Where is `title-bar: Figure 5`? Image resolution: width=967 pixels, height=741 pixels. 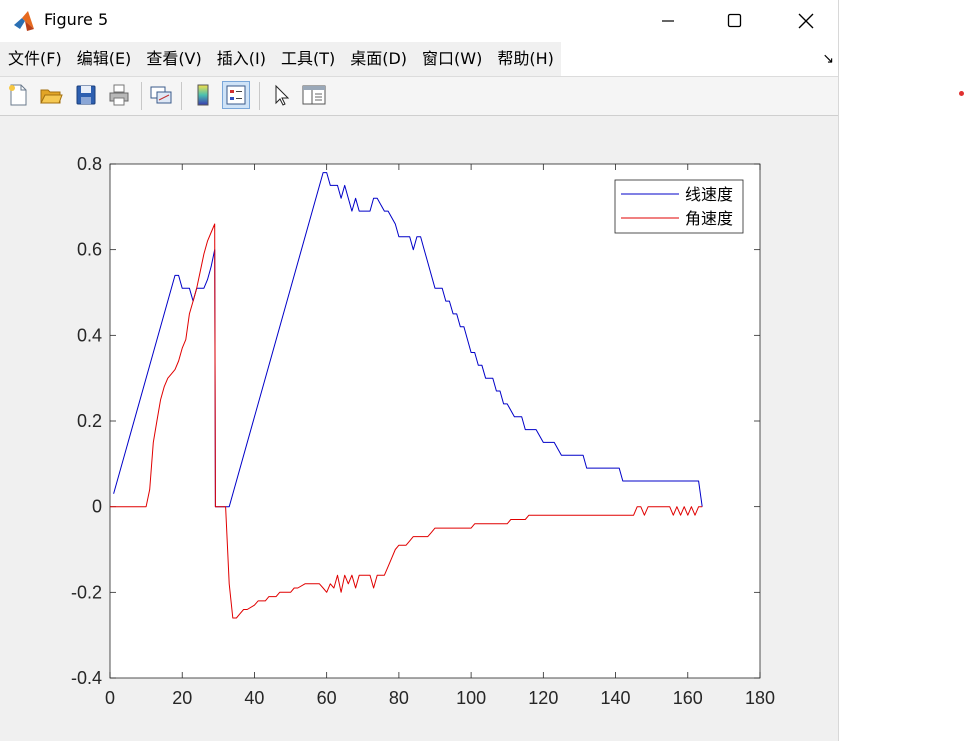
title-bar: Figure 5 is located at coordinates (419, 21).